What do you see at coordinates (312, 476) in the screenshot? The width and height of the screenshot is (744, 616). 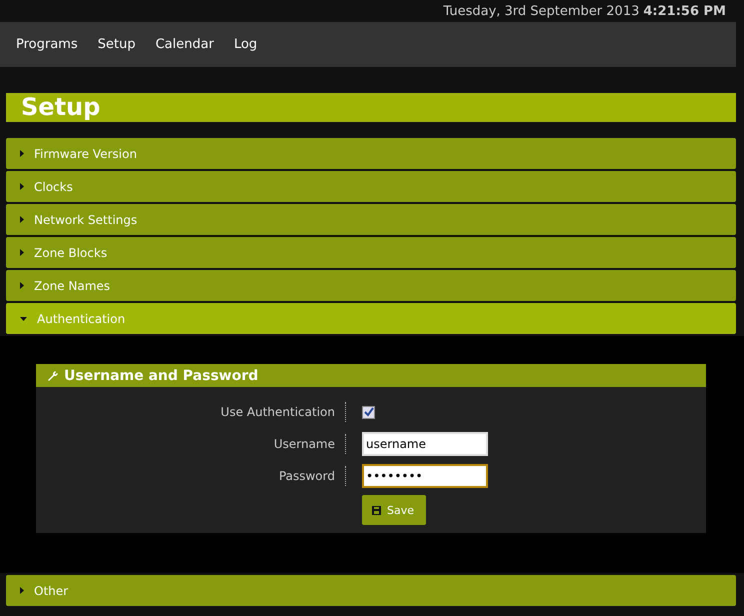 I see `field-label: Password` at bounding box center [312, 476].